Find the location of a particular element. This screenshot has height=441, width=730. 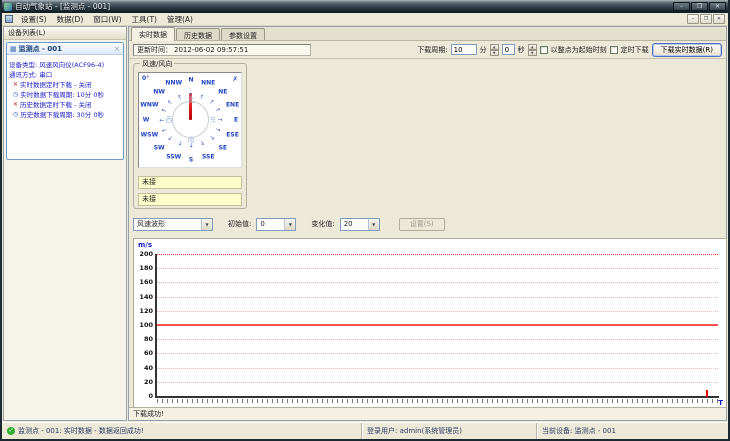

compass-direction-label: NE is located at coordinates (223, 92).